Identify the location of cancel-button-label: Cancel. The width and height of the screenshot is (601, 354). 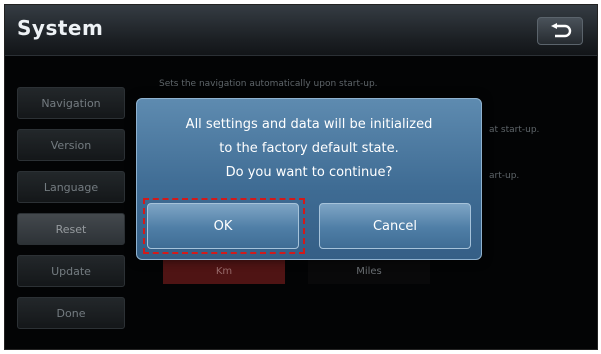
(395, 226).